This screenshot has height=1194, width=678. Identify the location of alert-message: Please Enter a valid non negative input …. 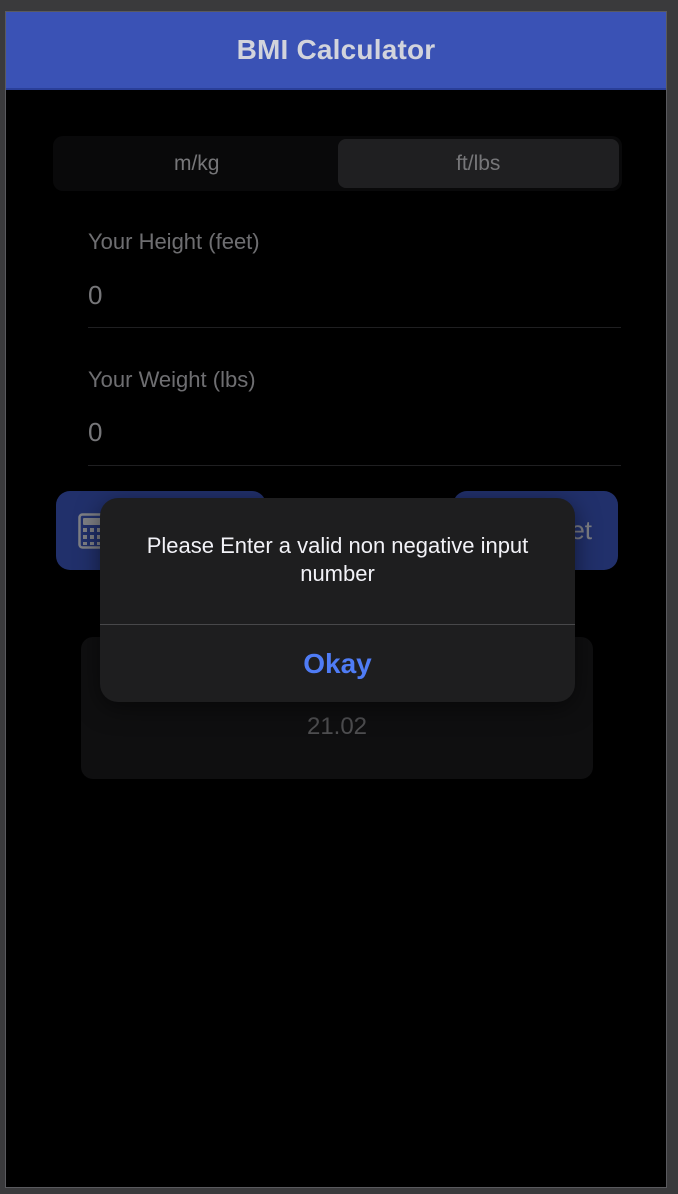
(337, 559).